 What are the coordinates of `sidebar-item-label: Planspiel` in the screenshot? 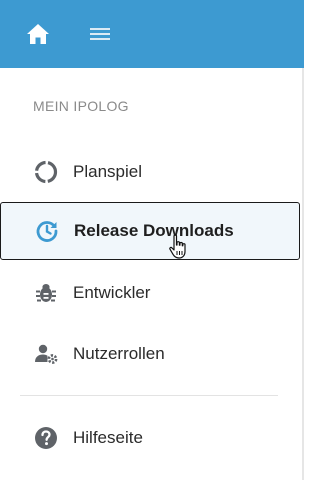 It's located at (107, 171).